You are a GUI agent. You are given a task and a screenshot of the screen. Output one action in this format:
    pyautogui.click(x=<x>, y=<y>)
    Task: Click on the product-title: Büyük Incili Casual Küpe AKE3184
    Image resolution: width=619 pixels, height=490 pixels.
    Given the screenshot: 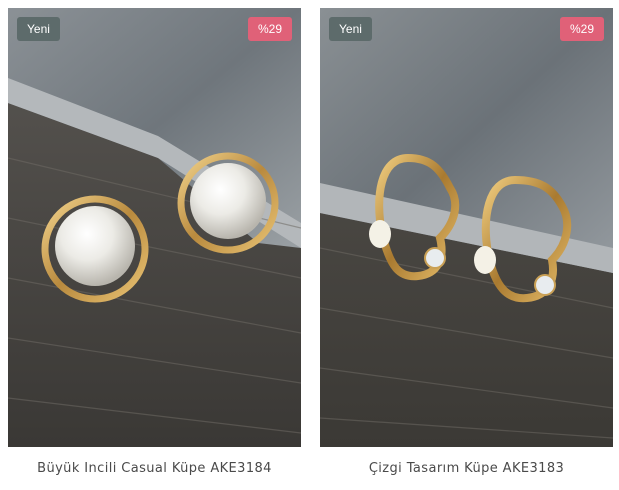 What is the action you would take?
    pyautogui.click(x=154, y=468)
    